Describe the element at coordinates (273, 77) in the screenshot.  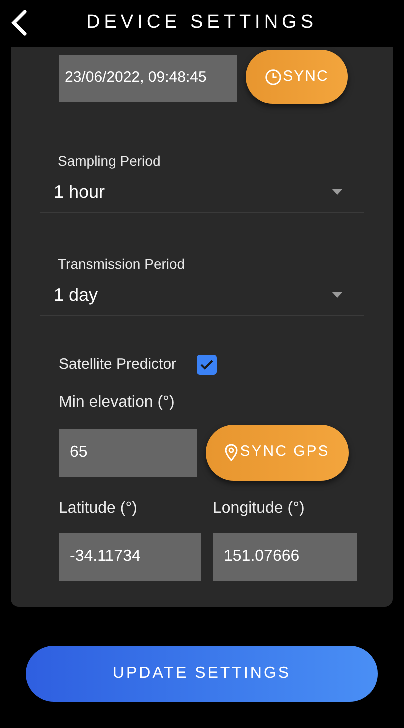
I see `clock-icon` at that location.